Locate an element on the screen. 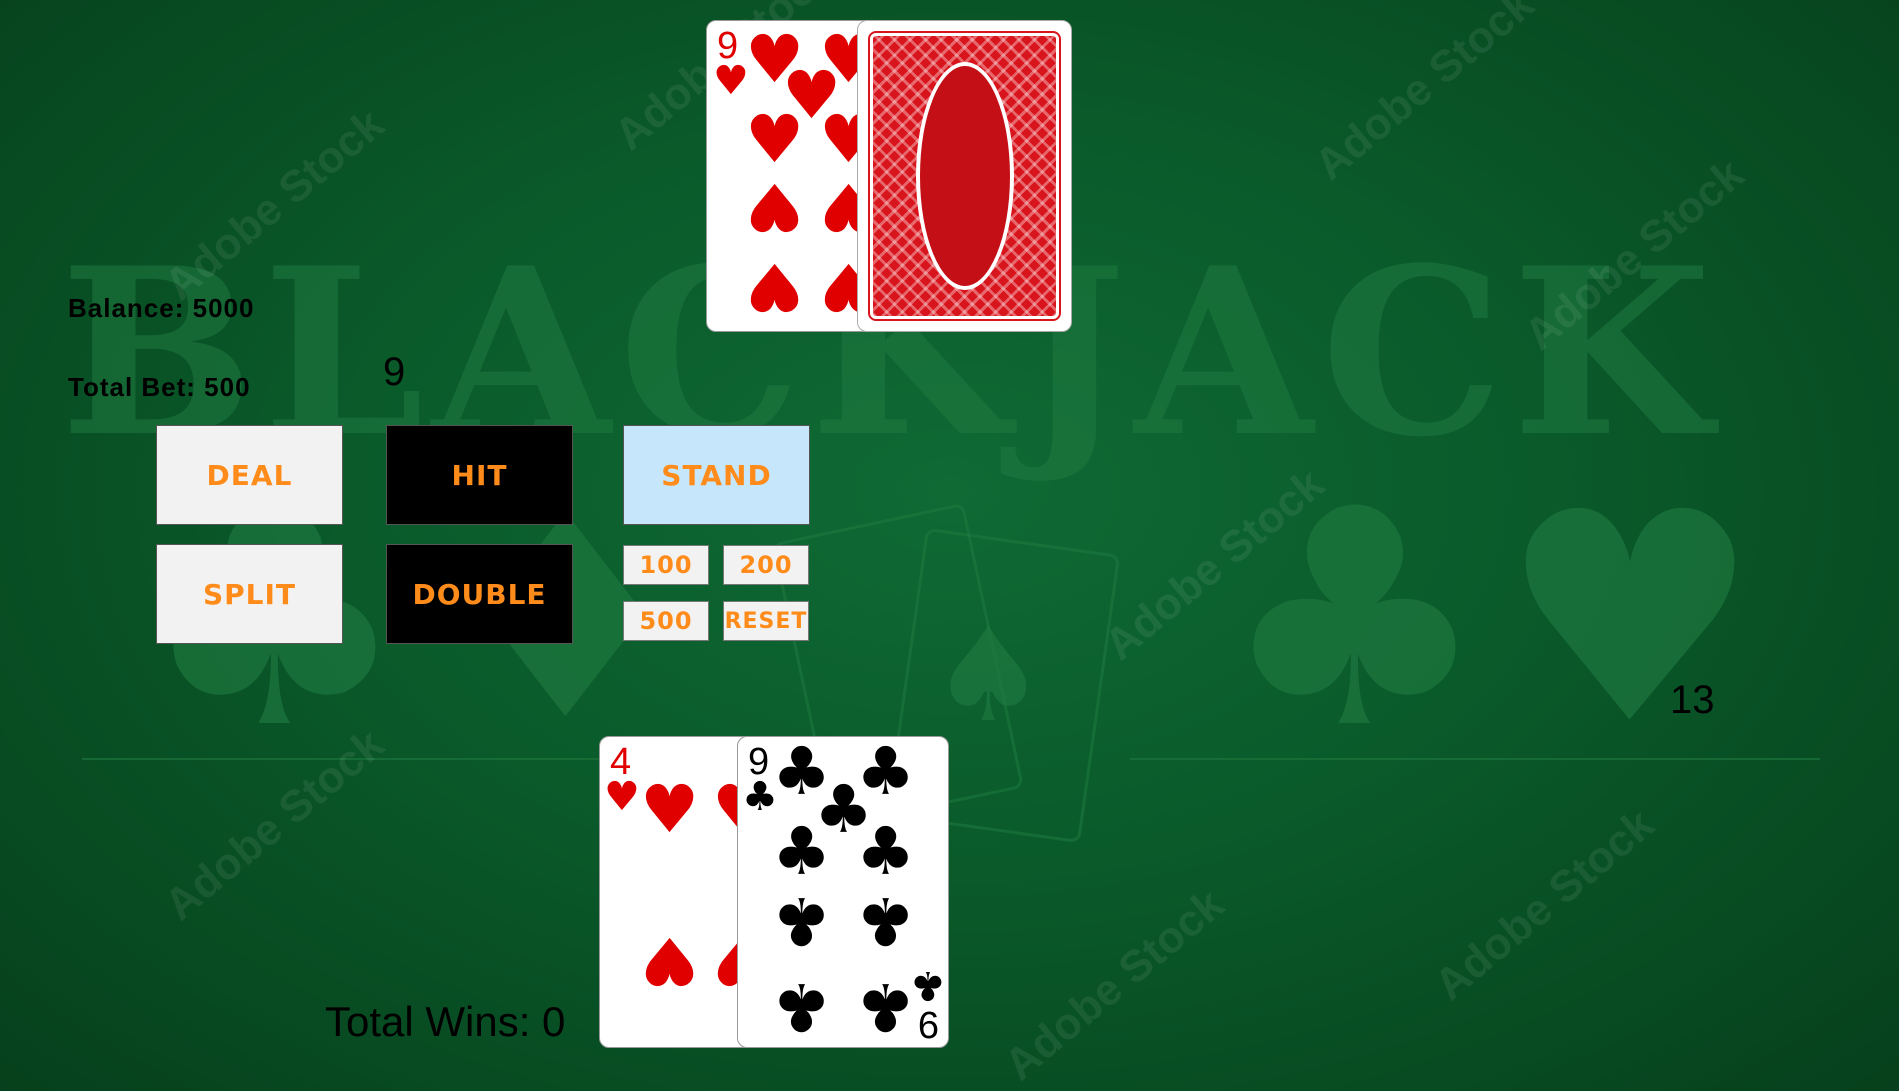 The height and width of the screenshot is (1091, 1899). player-card-nine-clubs: 9 ♣ ♣ ♣ ♣ ♣ ♣ ♣ ♣ ♣ ♣ ♣ 9 is located at coordinates (843, 892).